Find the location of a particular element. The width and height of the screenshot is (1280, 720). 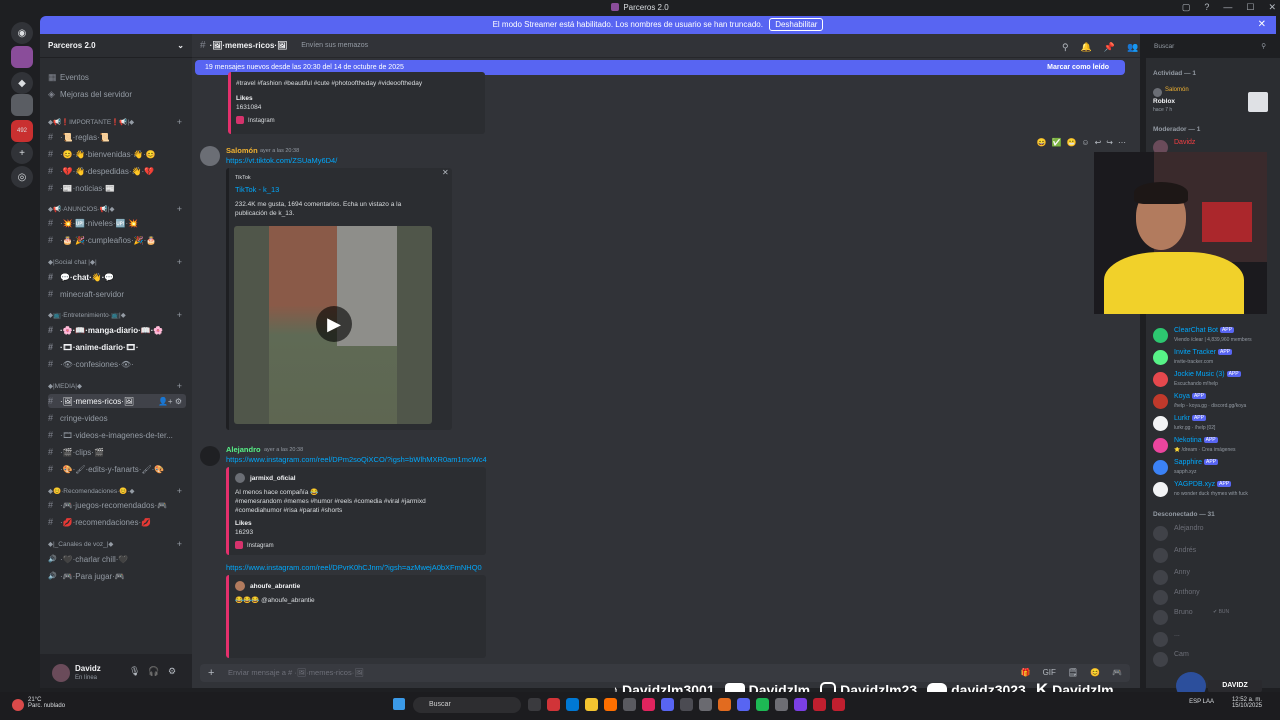

message-author: Alejandro is located at coordinates (243, 449).